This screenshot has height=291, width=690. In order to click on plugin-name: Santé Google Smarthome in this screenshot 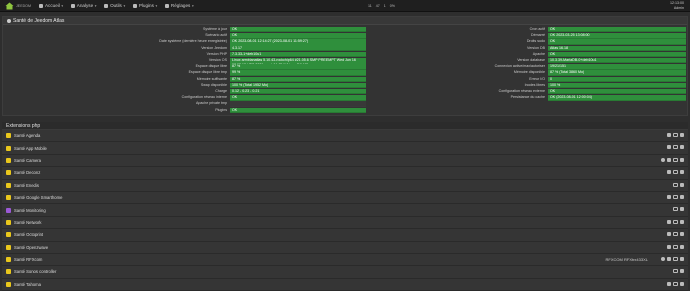, I will do `click(38, 197)`.